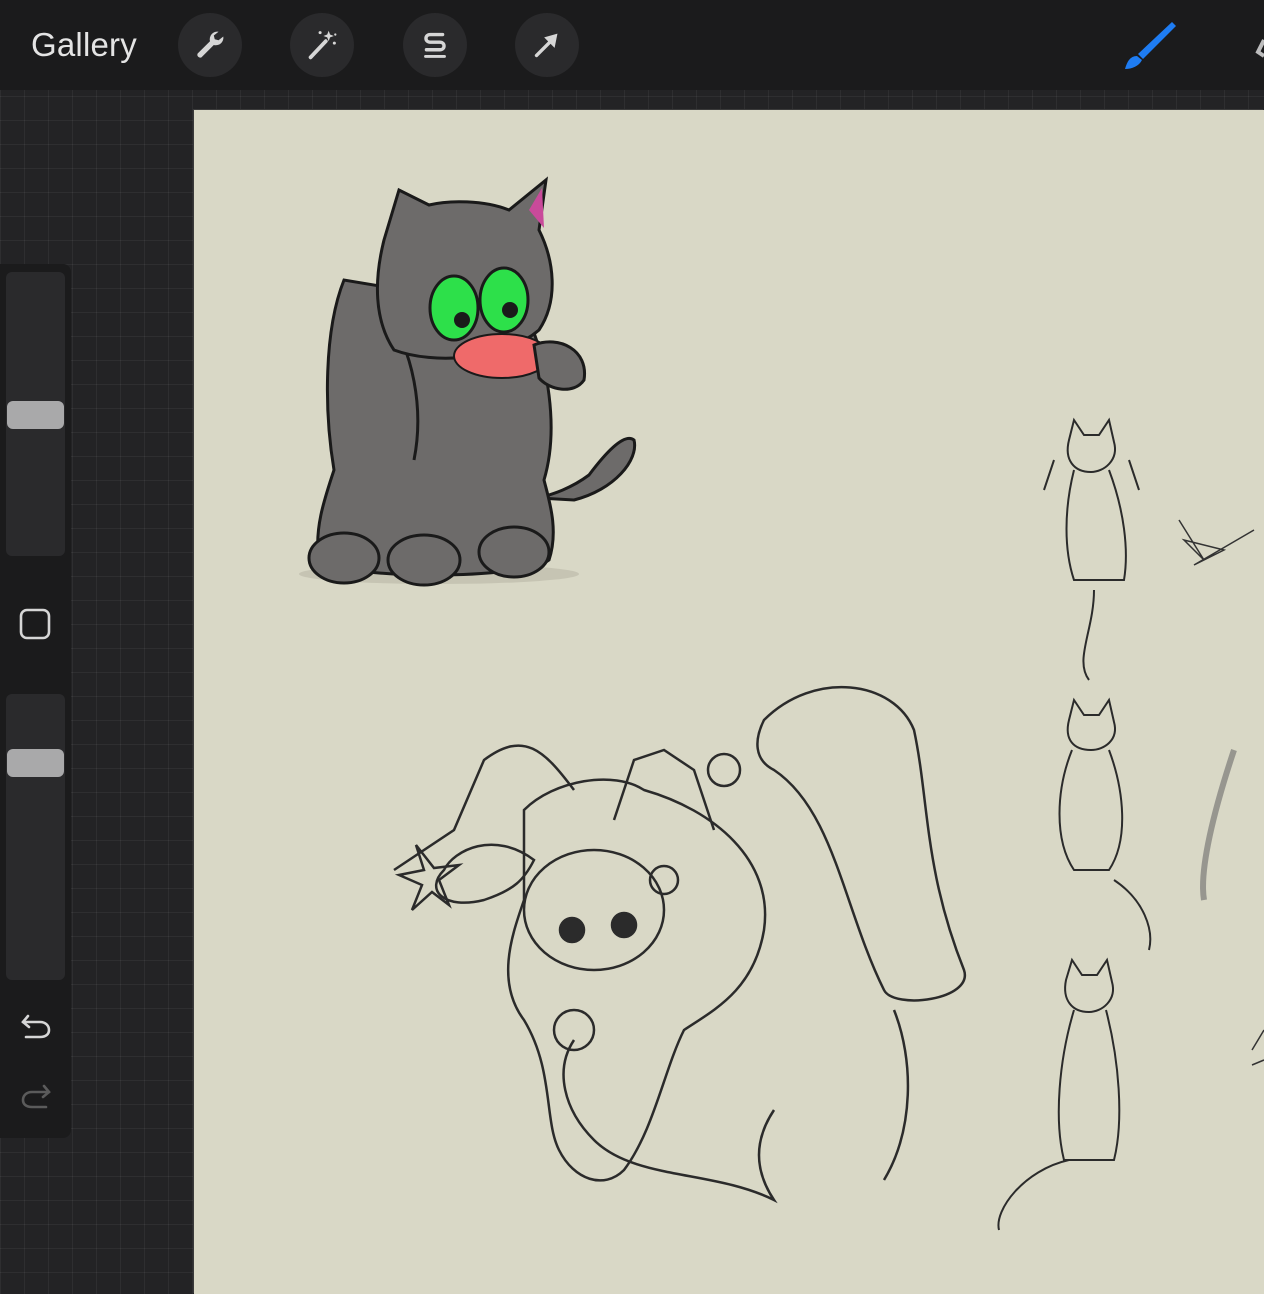 Image resolution: width=1264 pixels, height=1294 pixels. What do you see at coordinates (1105, 824) in the screenshot?
I see `cat-sketch-lying` at bounding box center [1105, 824].